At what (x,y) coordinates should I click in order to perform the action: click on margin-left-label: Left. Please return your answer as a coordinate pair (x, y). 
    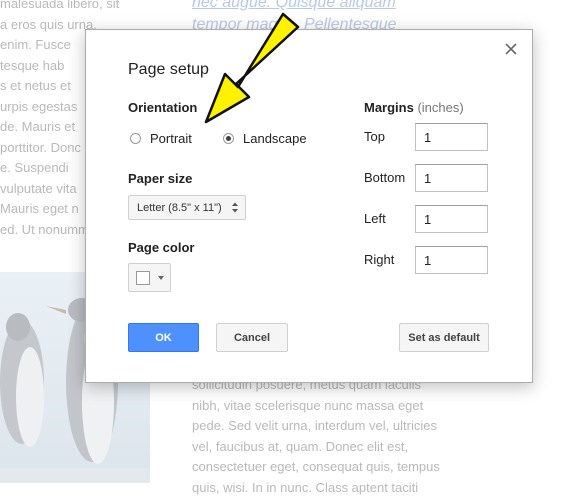
    Looking at the image, I should click on (375, 218).